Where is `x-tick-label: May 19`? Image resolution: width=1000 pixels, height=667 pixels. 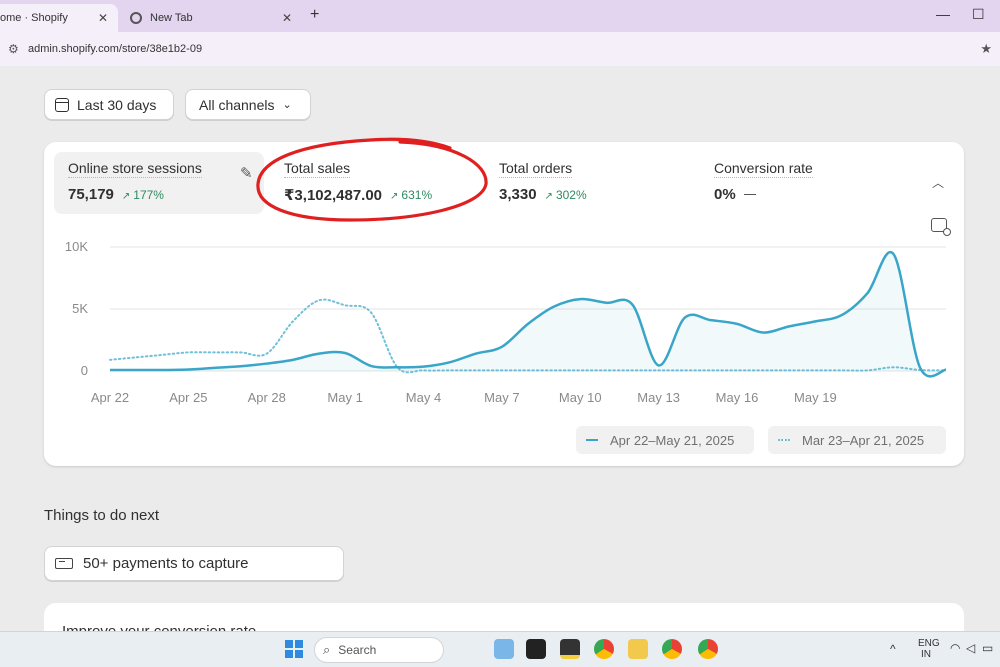
x-tick-label: May 19 is located at coordinates (815, 397).